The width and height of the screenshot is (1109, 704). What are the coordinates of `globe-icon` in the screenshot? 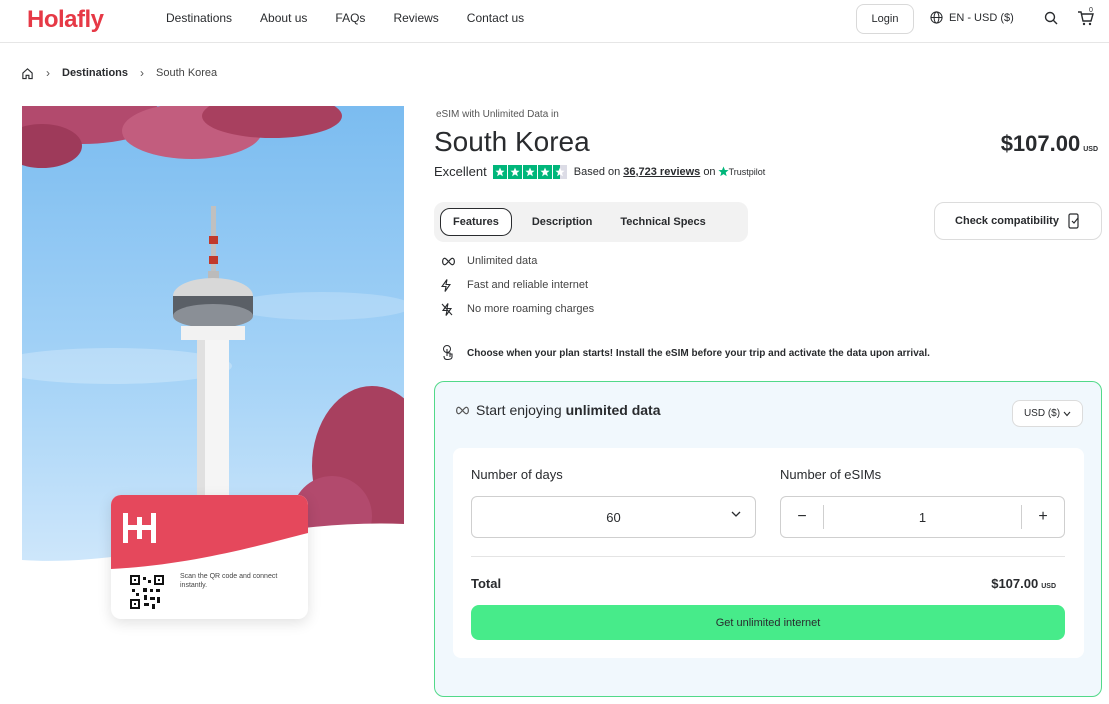 It's located at (936, 17).